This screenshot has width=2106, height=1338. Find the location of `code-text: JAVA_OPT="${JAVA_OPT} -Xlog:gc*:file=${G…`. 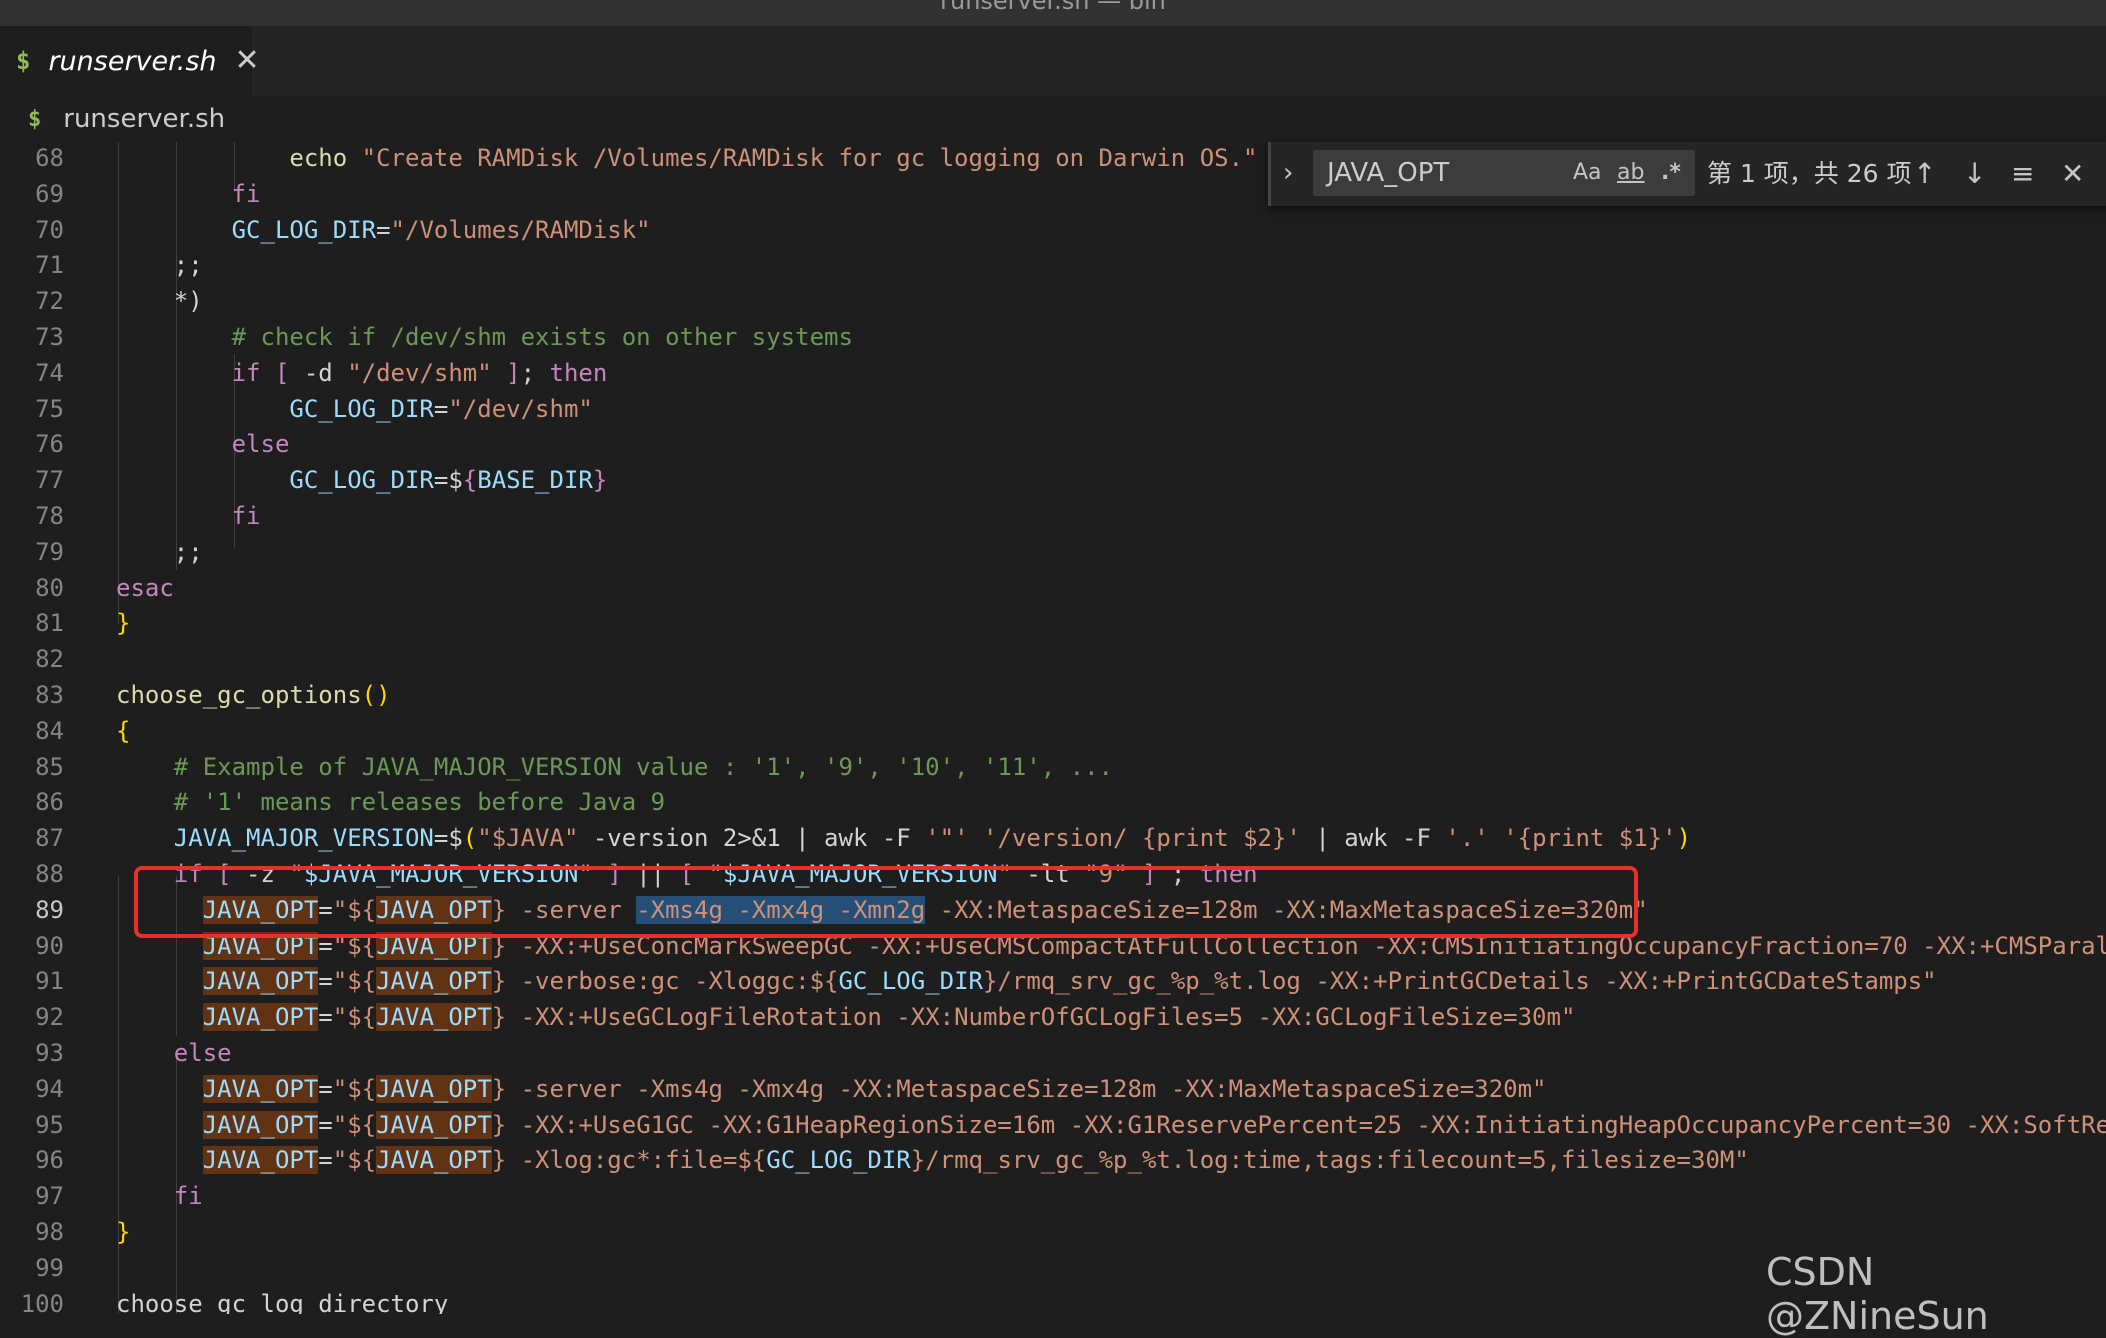

code-text: JAVA_OPT="${JAVA_OPT} -Xlog:gc*:file=${G… is located at coordinates (975, 1160).